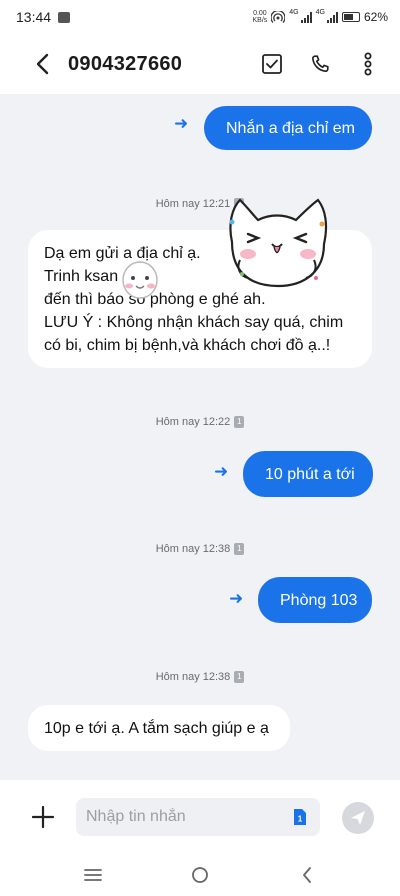  I want to click on call-button, so click(320, 64).